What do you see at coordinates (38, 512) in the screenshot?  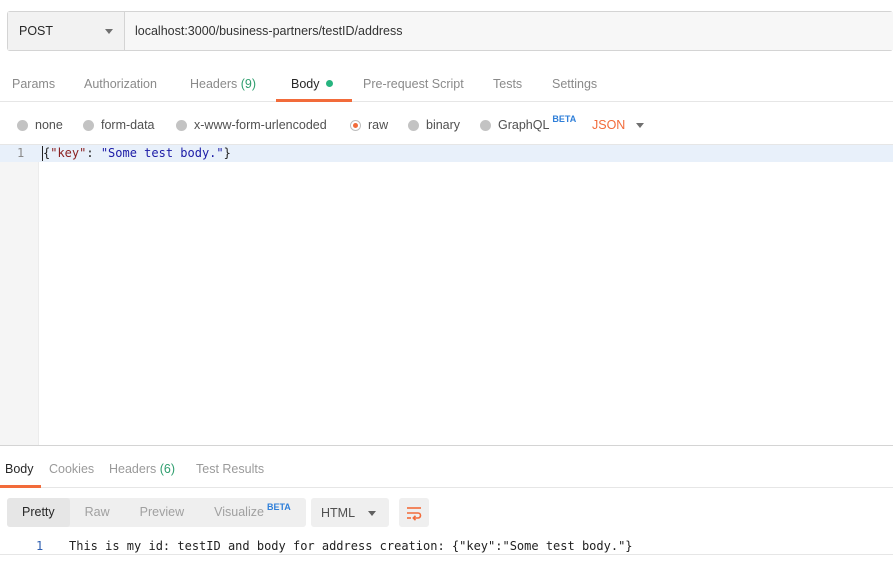 I see `view-pretty-button: Pretty` at bounding box center [38, 512].